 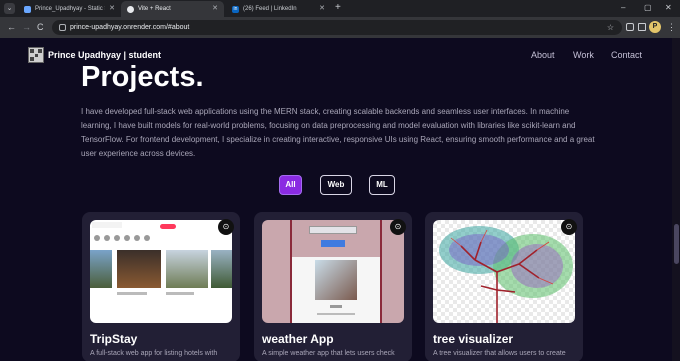 I want to click on back-button: ←, so click(x=11, y=27).